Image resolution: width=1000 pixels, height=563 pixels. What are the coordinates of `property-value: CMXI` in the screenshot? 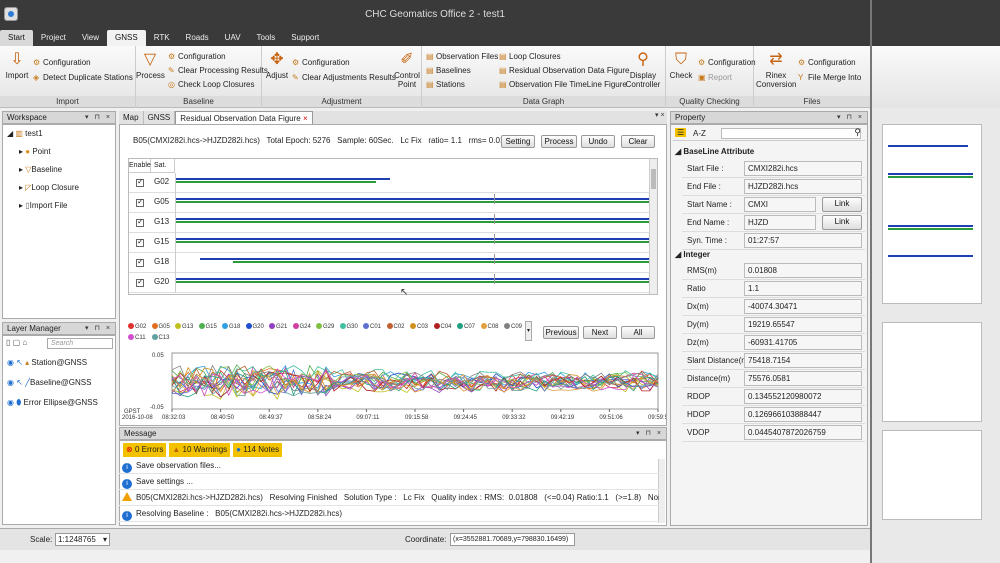 It's located at (780, 204).